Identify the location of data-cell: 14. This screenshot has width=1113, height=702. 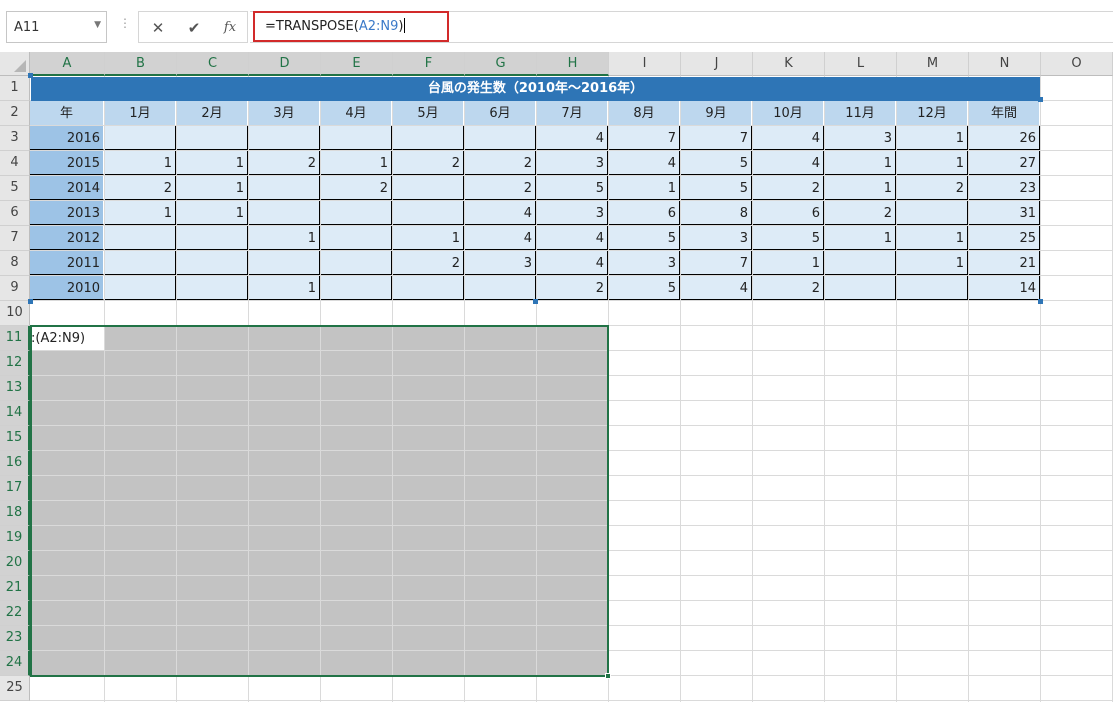
(1004, 288).